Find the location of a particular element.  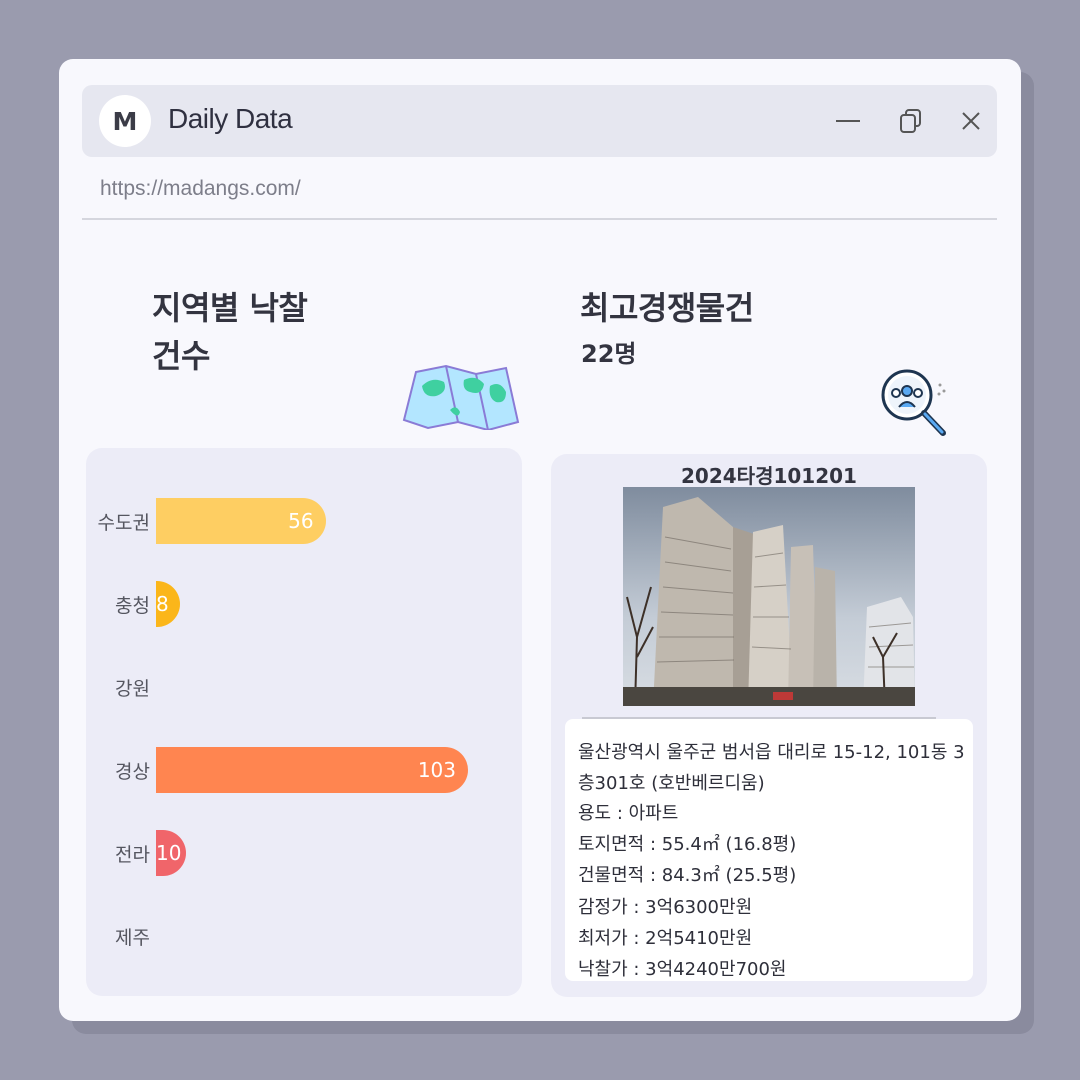

minimize-button is located at coordinates (848, 121).